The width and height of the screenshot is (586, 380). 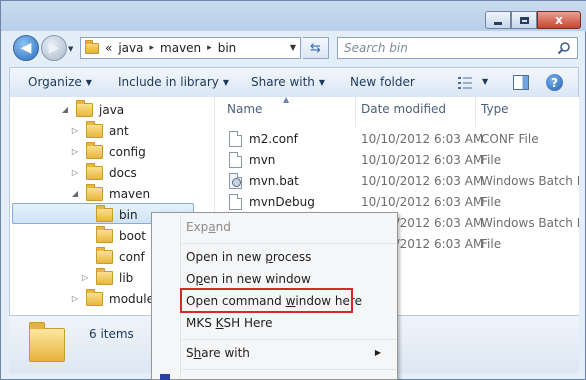 What do you see at coordinates (201, 323) in the screenshot?
I see `label-part: MKS` at bounding box center [201, 323].